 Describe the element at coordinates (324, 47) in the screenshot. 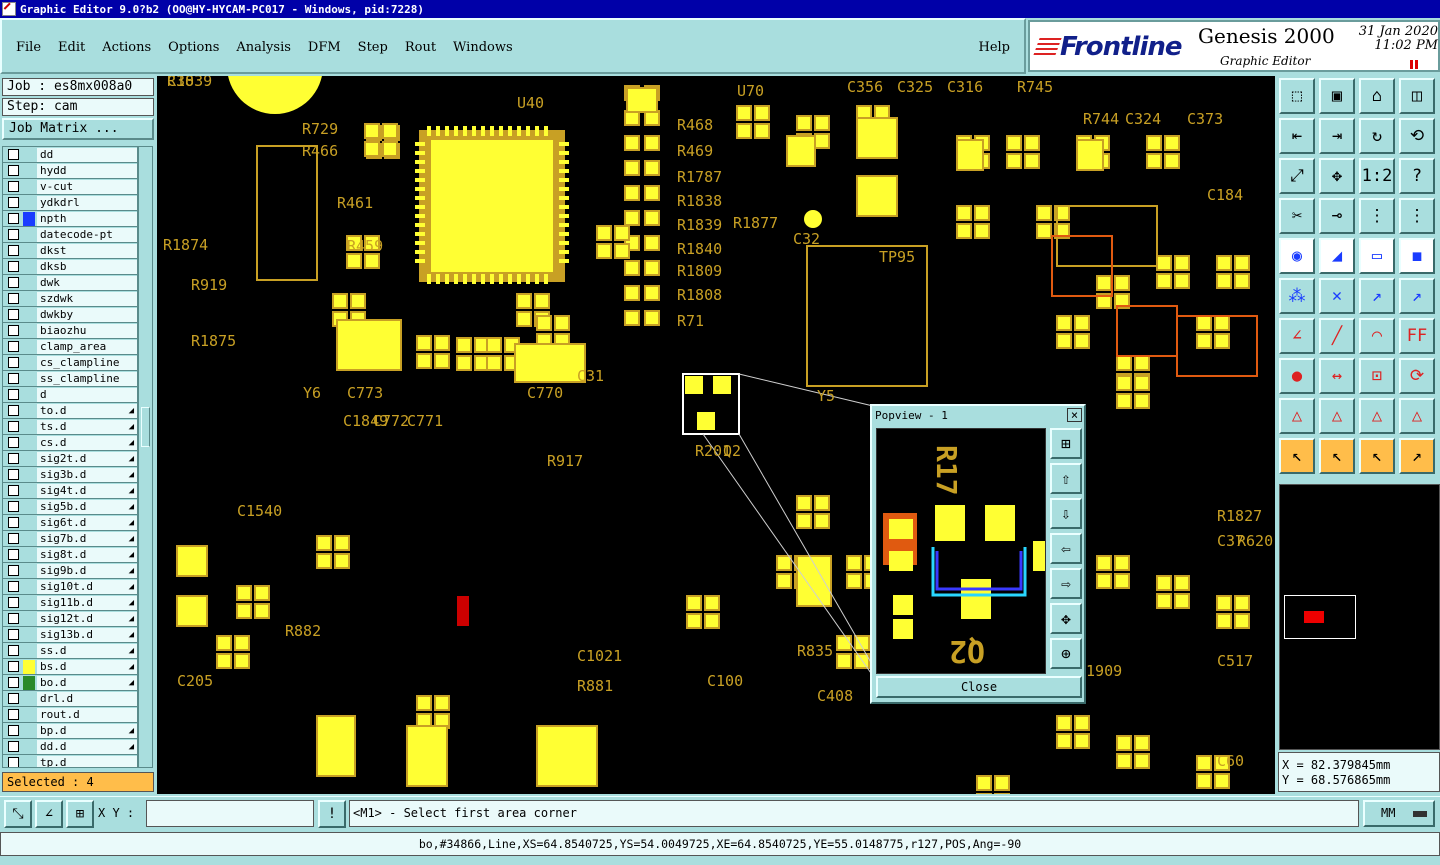

I see `menu-dfm: DFM` at that location.